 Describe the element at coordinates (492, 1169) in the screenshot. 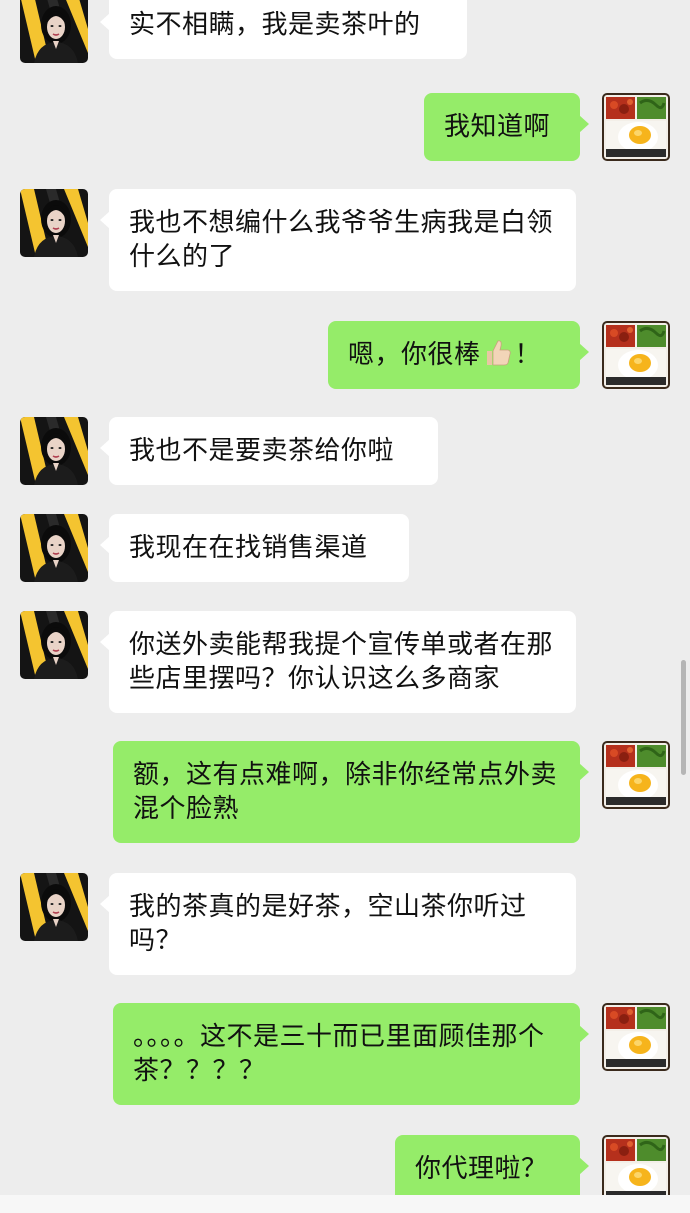

I see `sent-bubble: 你代理啦？` at that location.